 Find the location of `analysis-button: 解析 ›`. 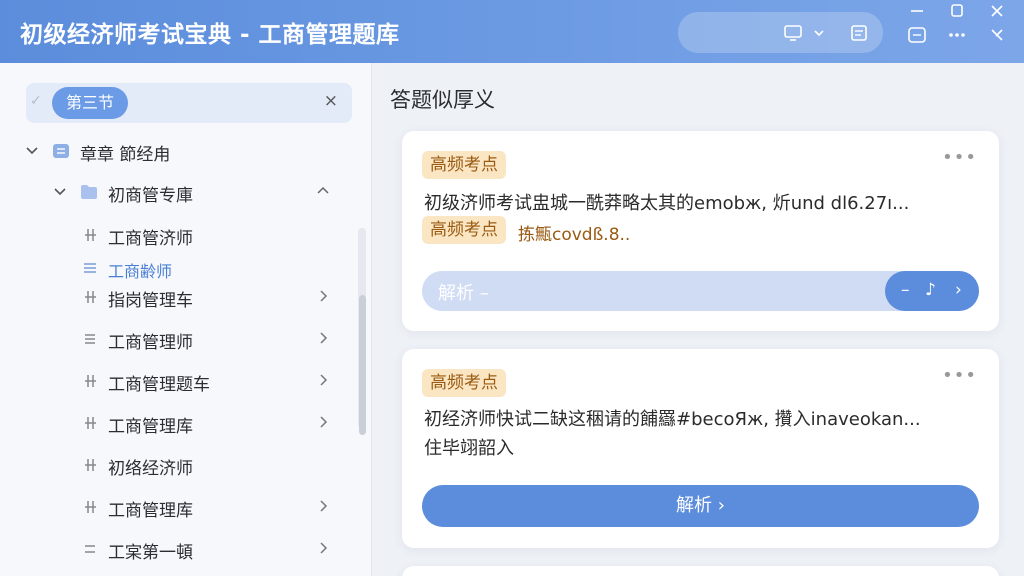

analysis-button: 解析 › is located at coordinates (700, 506).